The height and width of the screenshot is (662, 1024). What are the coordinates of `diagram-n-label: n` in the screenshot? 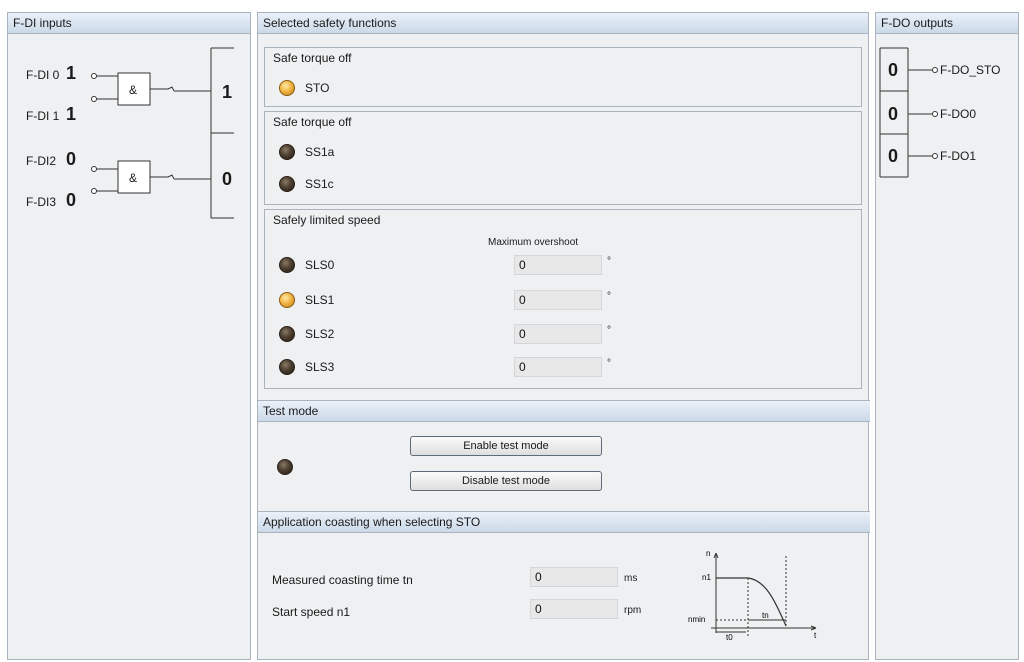 It's located at (708, 553).